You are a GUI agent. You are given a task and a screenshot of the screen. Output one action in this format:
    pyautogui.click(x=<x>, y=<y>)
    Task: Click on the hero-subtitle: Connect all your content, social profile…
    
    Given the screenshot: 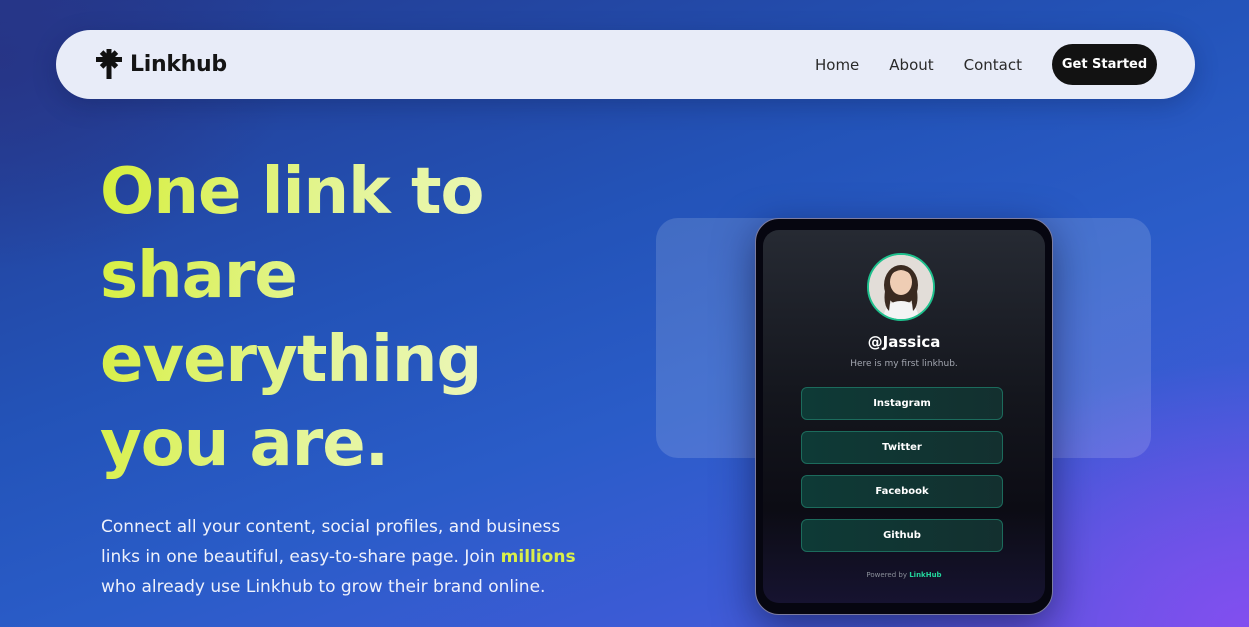 What is the action you would take?
    pyautogui.click(x=351, y=557)
    